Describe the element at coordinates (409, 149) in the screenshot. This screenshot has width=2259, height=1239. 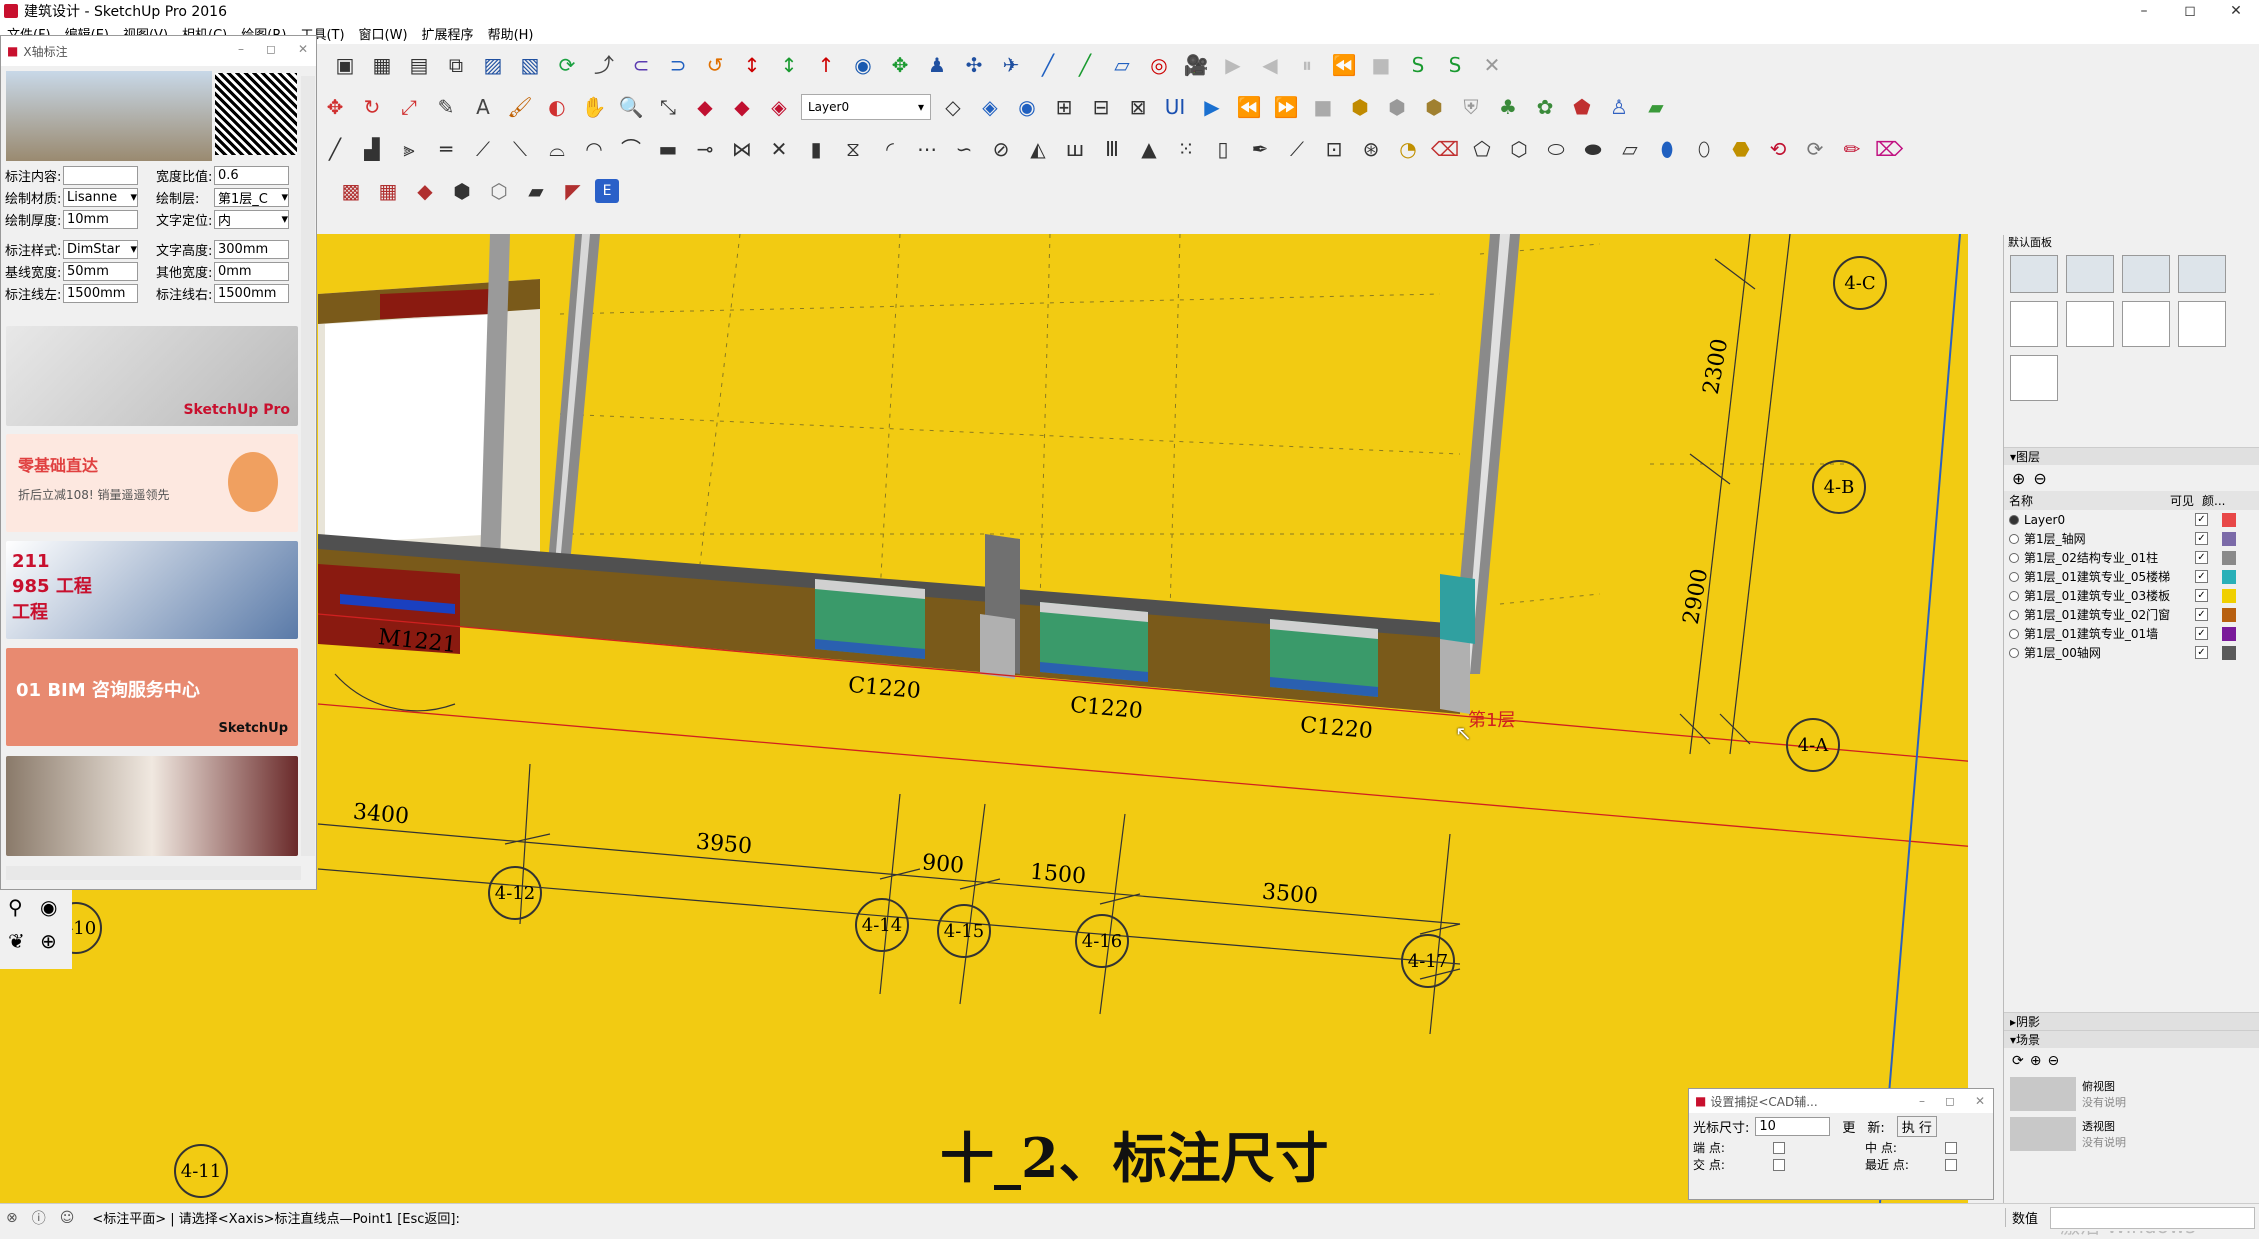
I see `wall-icon: ⫸` at that location.